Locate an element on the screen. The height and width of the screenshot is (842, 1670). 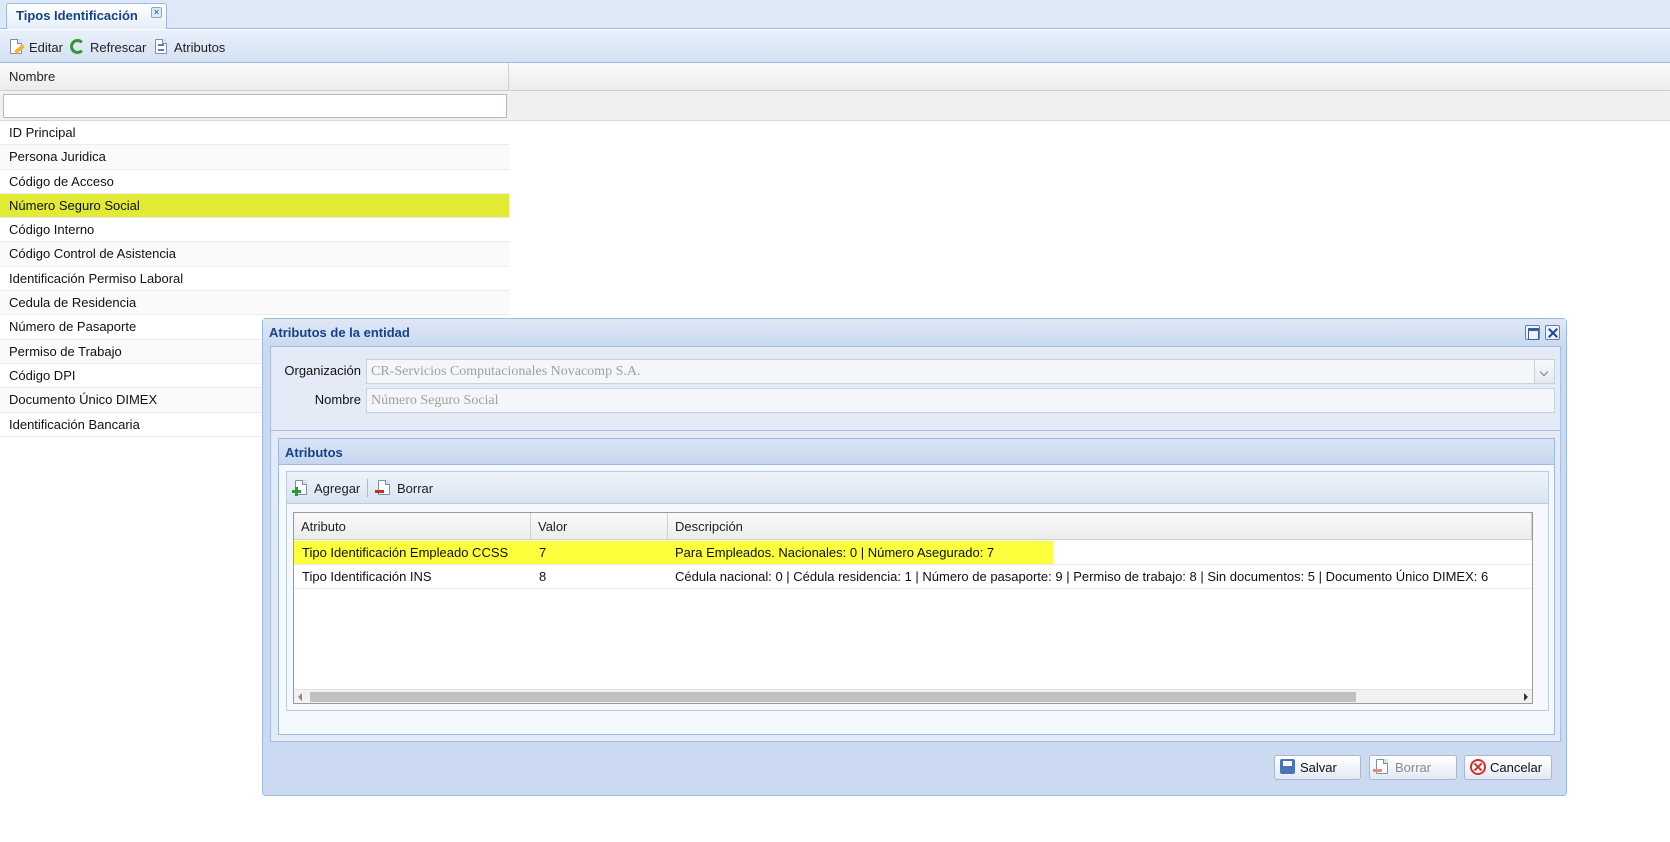
tab-title: Tipos Identificación is located at coordinates (77, 15).